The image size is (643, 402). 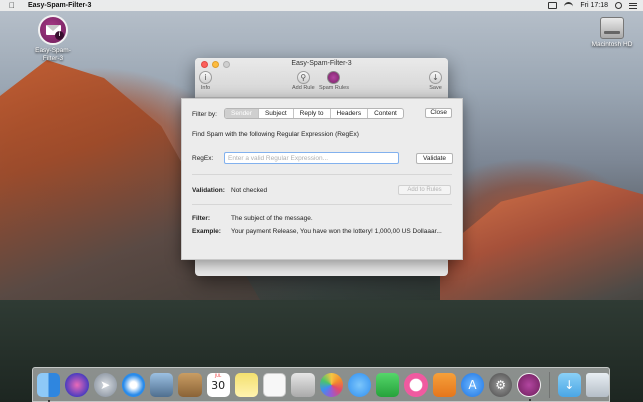 I want to click on segment-headers: Headers, so click(x=350, y=113).